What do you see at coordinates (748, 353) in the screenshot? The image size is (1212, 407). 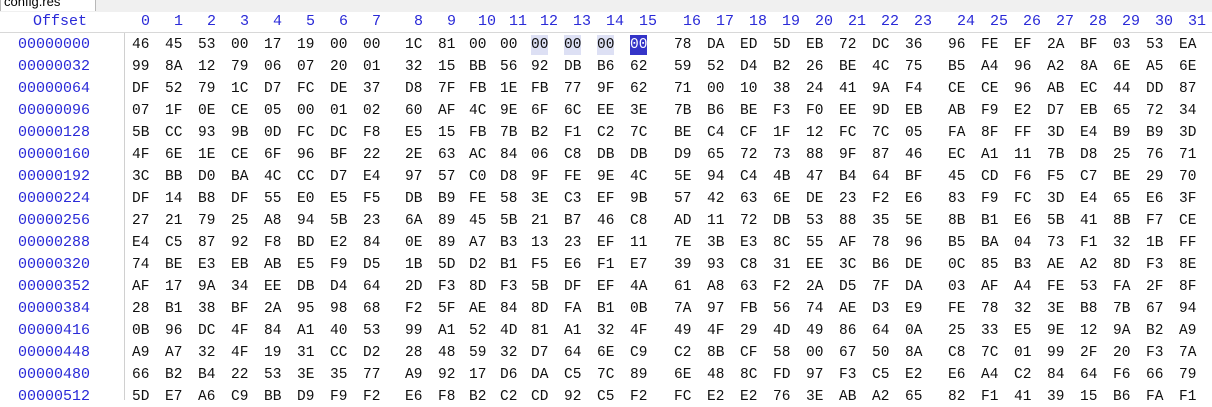 I see `hex-byte: CF` at bounding box center [748, 353].